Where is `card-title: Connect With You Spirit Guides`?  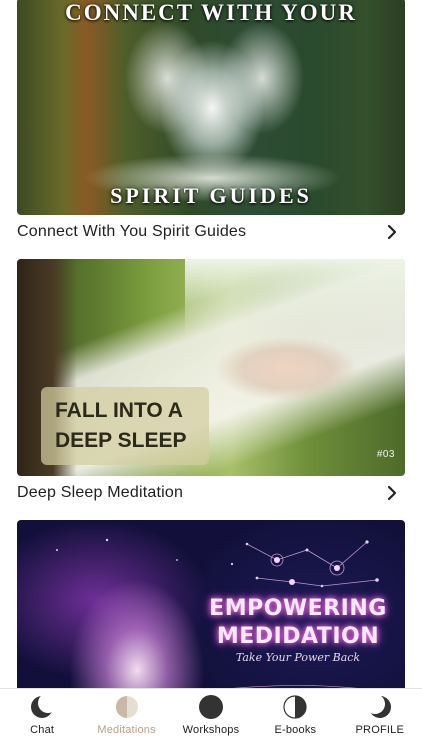 card-title: Connect With You Spirit Guides is located at coordinates (132, 231).